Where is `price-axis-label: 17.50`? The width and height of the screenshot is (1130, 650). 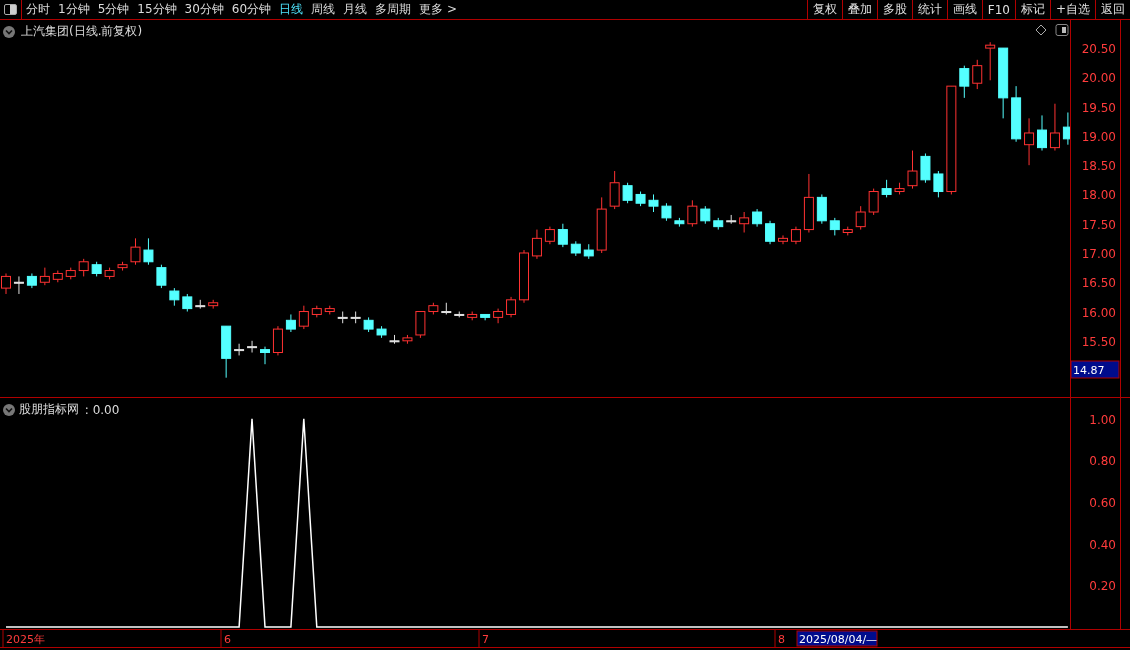 price-axis-label: 17.50 is located at coordinates (1098, 224).